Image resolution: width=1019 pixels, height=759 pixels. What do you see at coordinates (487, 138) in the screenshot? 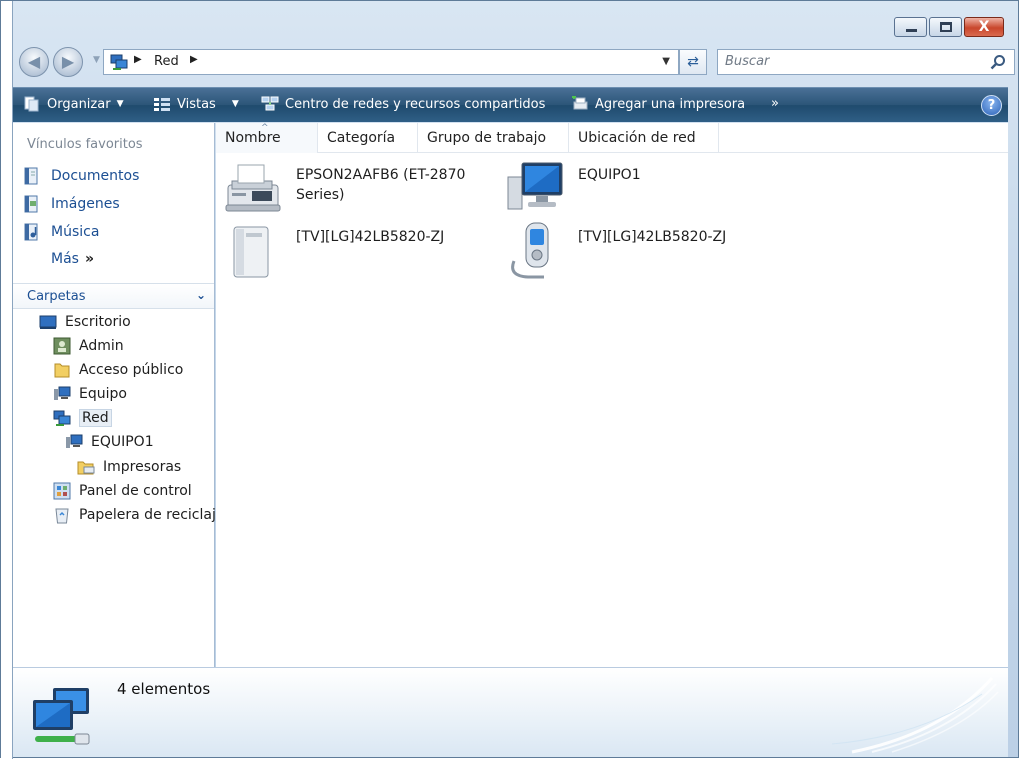
I see `column-label: Grupo de trabajo` at bounding box center [487, 138].